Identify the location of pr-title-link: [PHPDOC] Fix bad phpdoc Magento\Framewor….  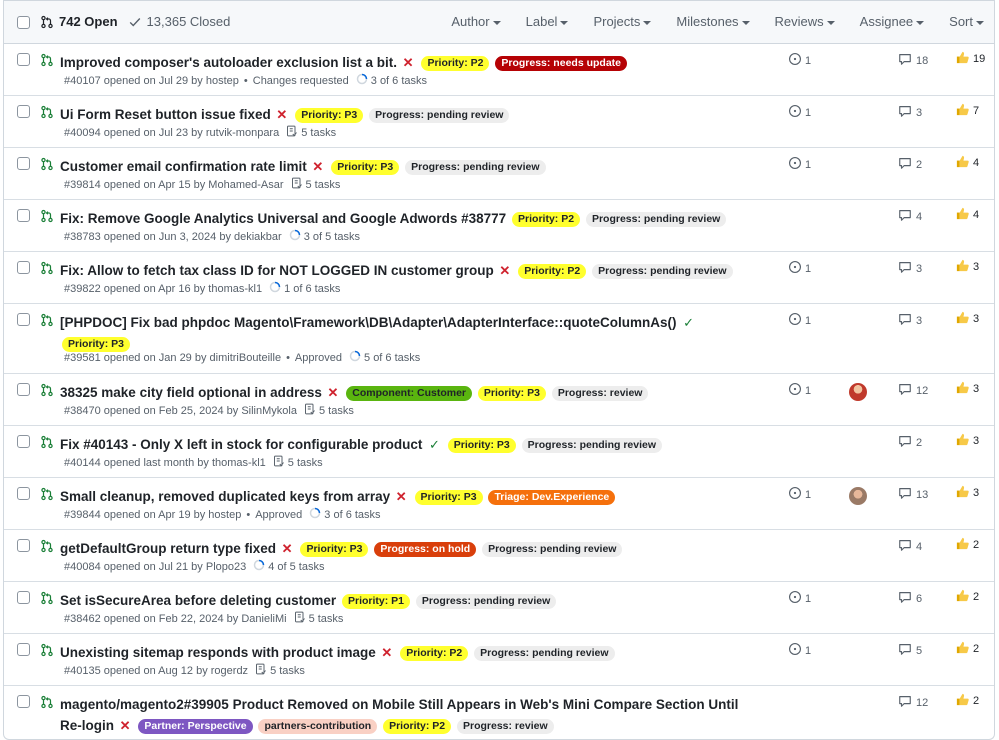
(368, 322).